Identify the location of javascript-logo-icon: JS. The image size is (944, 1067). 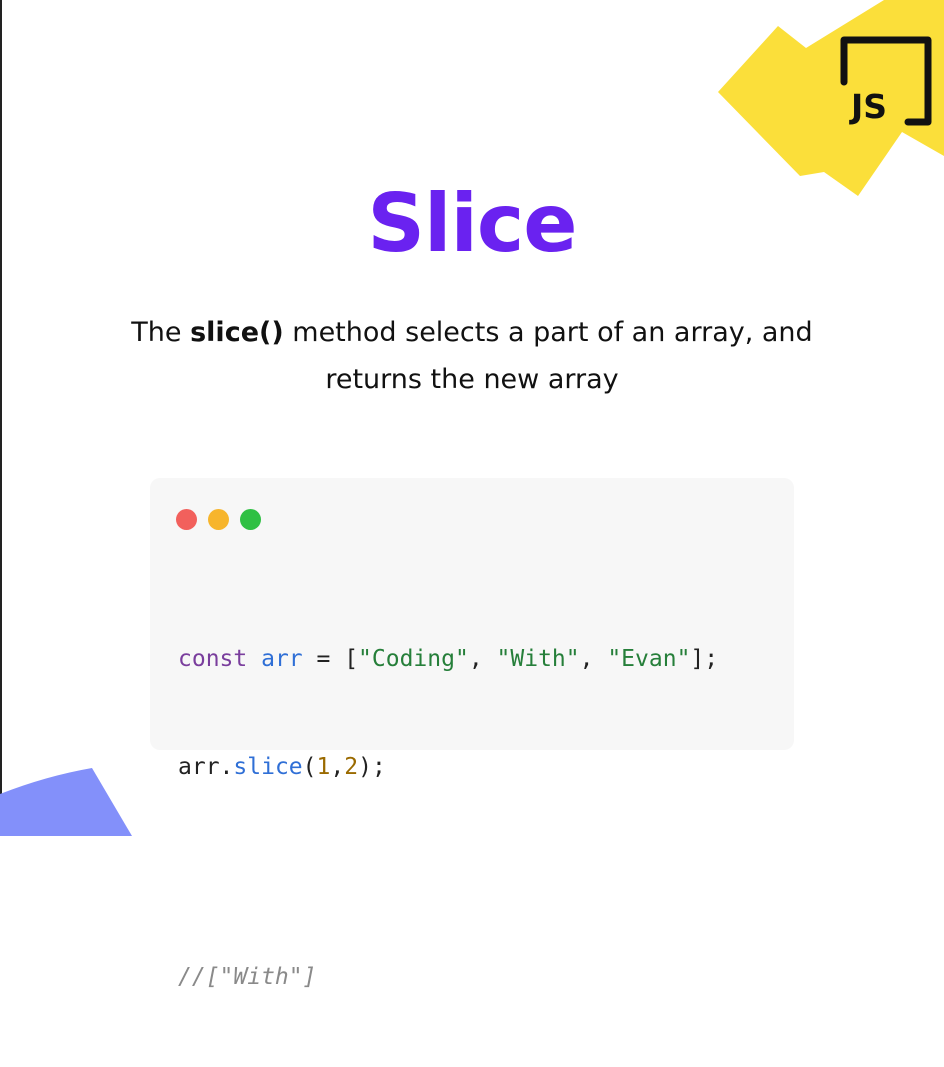
(886, 81).